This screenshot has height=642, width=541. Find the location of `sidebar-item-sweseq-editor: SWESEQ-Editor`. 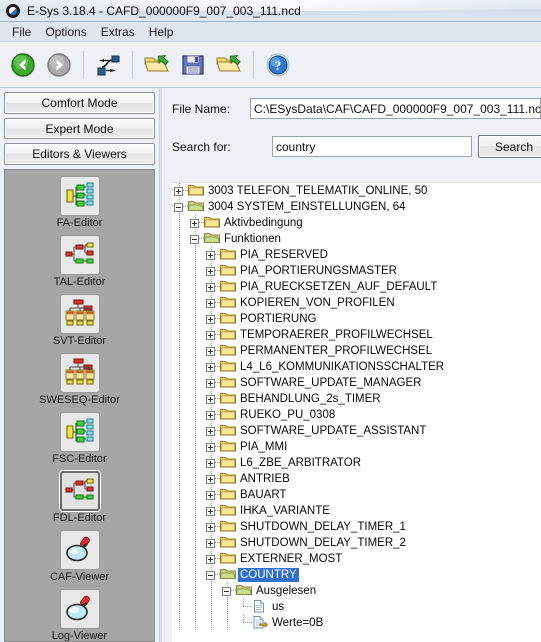

sidebar-item-sweseq-editor: SWESEQ-Editor is located at coordinates (79, 379).